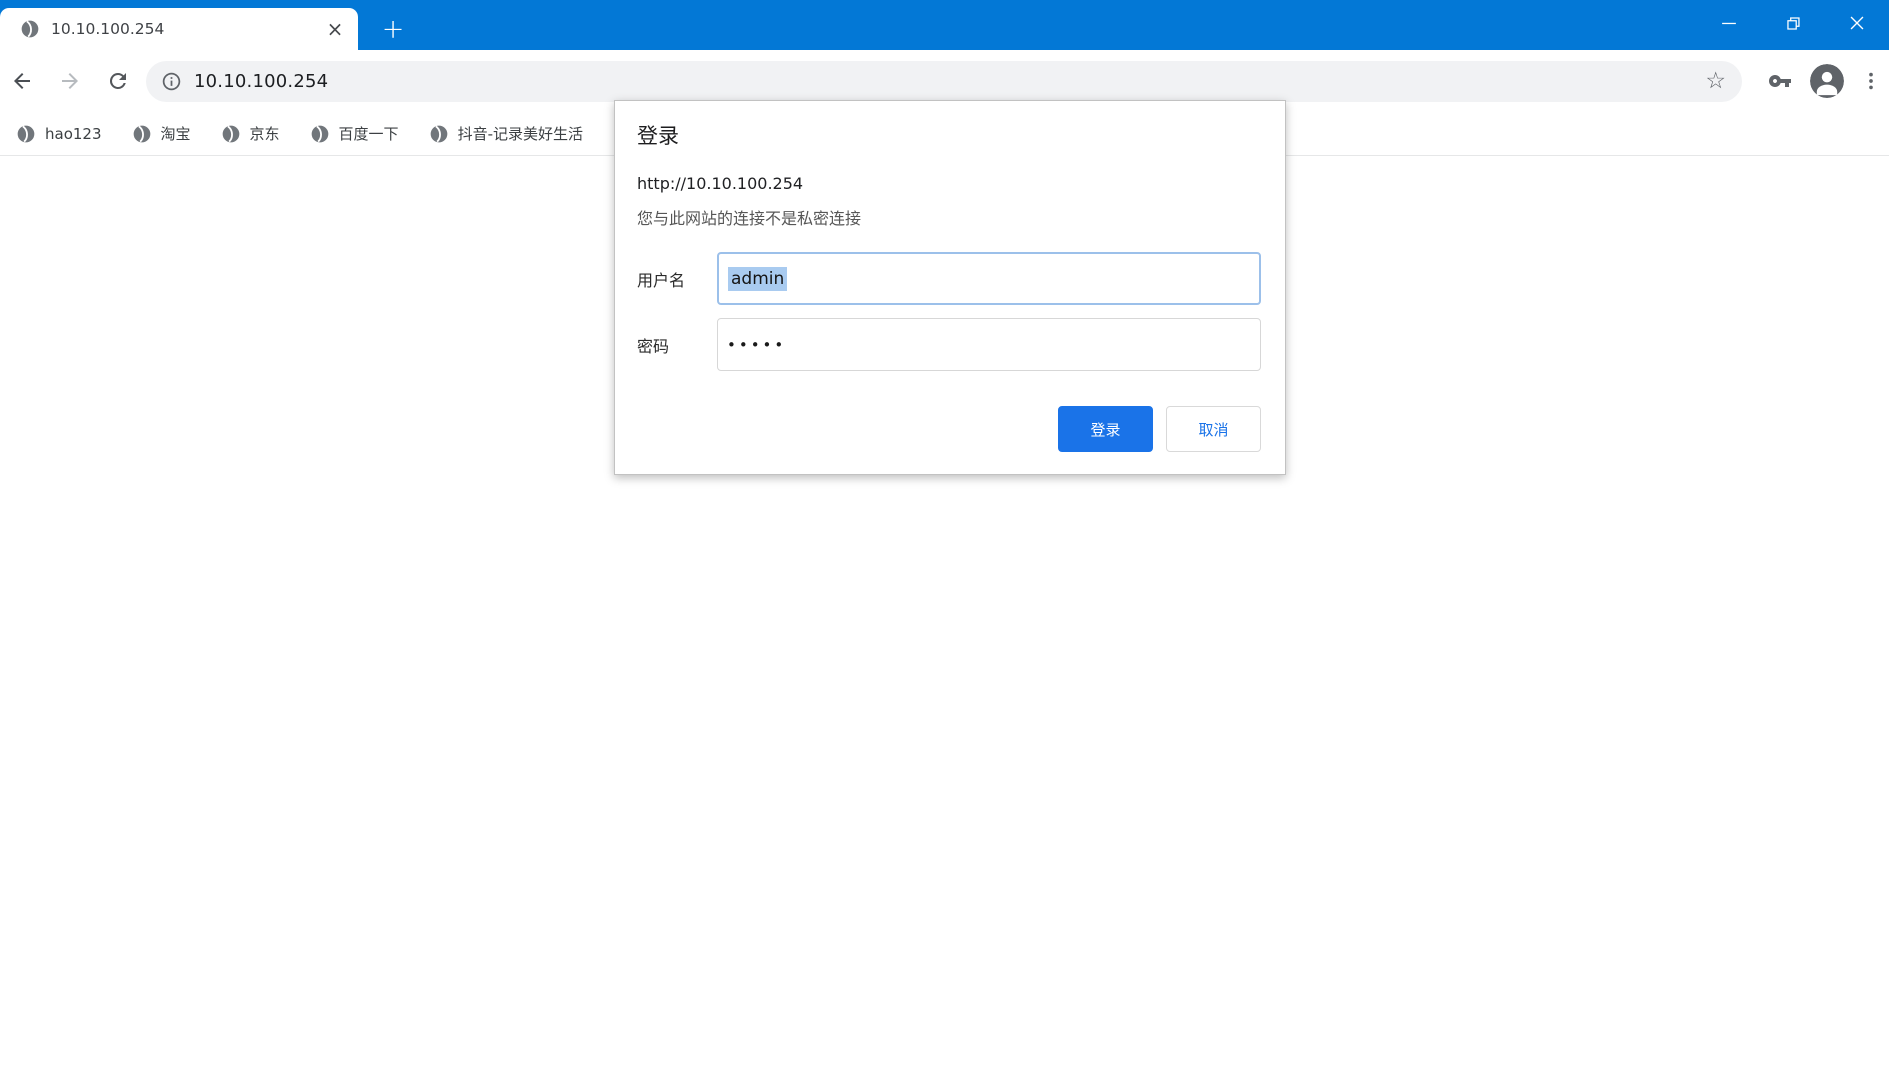 This screenshot has height=1069, width=1889. I want to click on bookmark-label: 淘宝, so click(175, 134).